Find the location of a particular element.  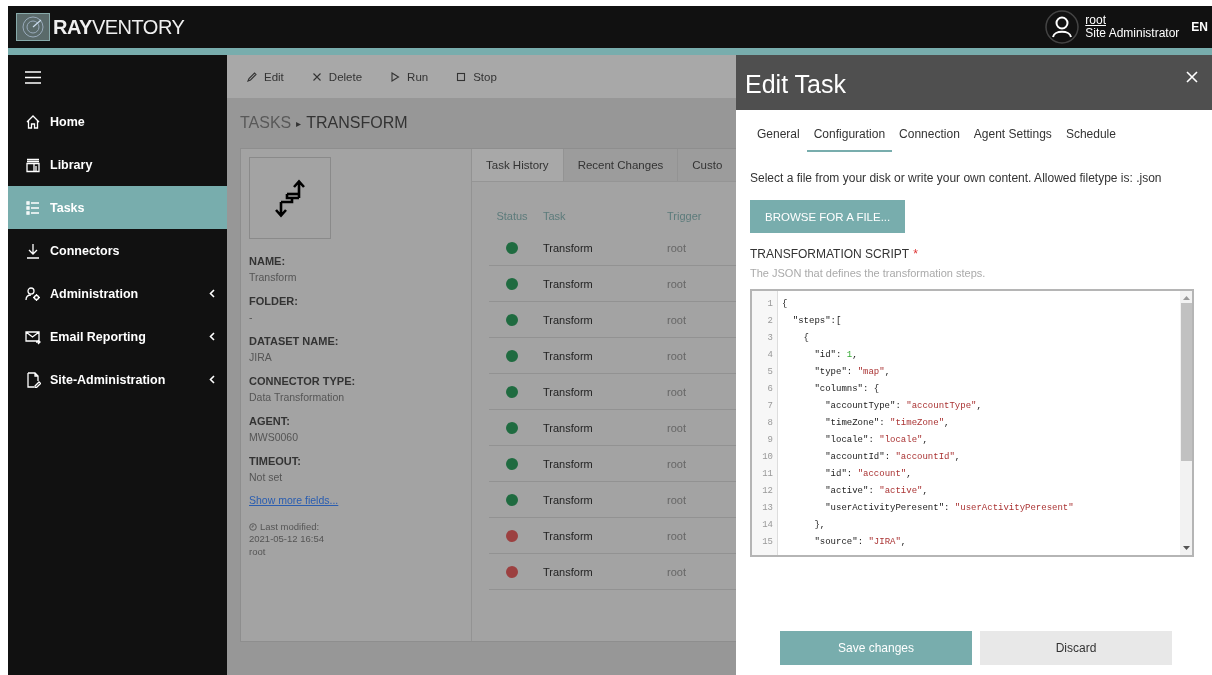

field-label: TRANSFORMATION SCRIPT is located at coordinates (830, 254).